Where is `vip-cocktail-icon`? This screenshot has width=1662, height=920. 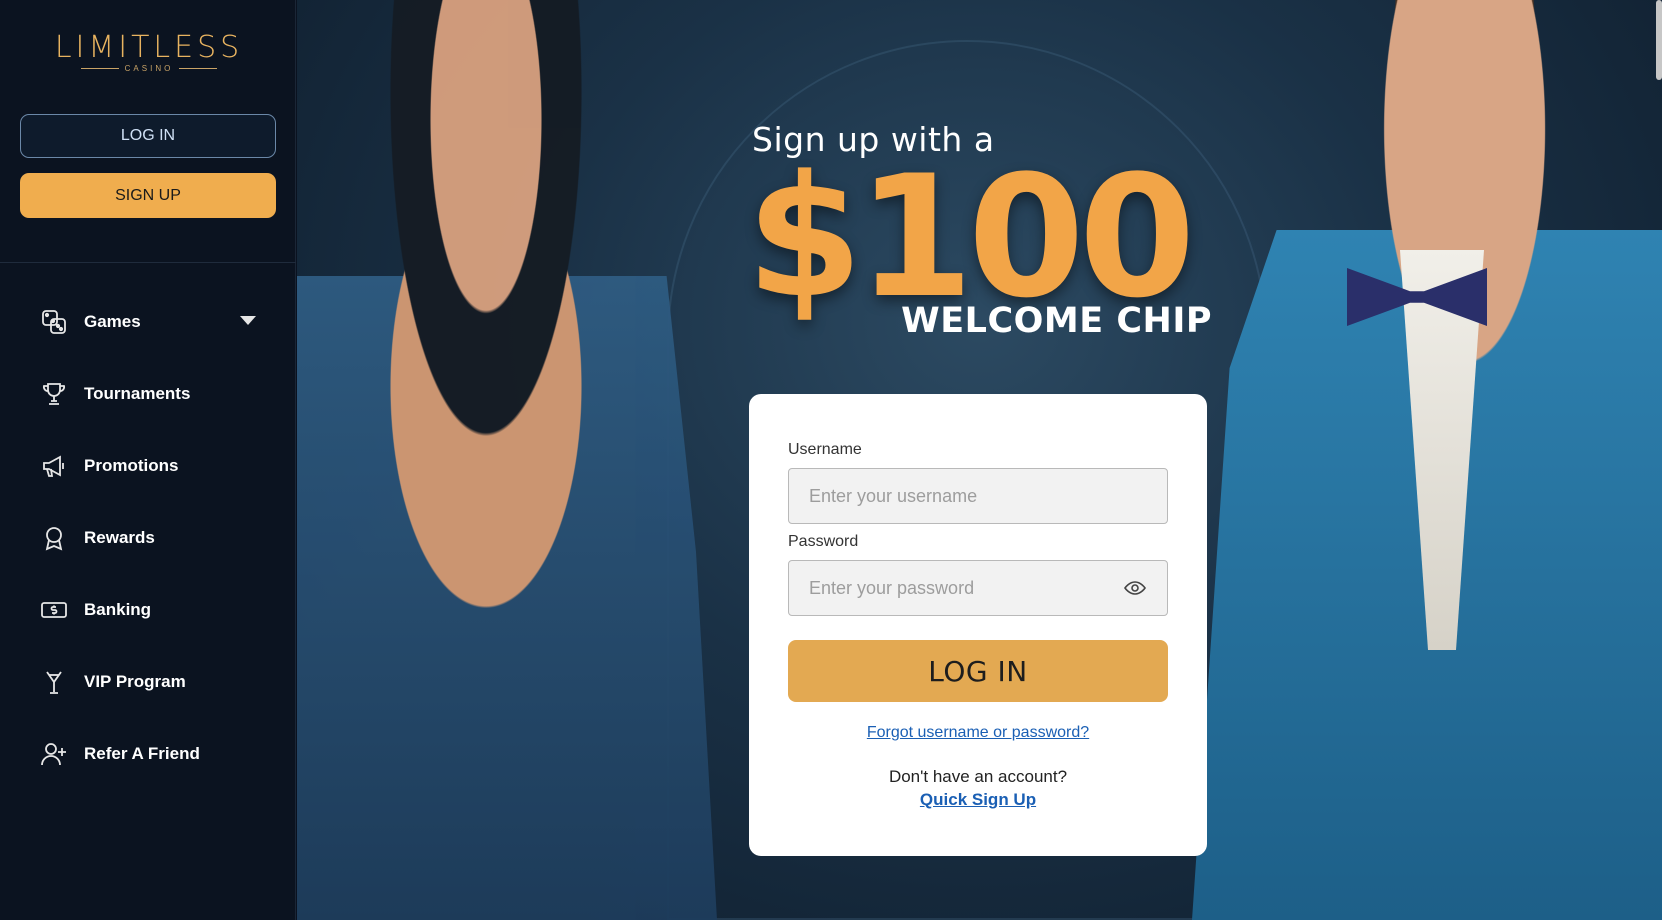 vip-cocktail-icon is located at coordinates (54, 682).